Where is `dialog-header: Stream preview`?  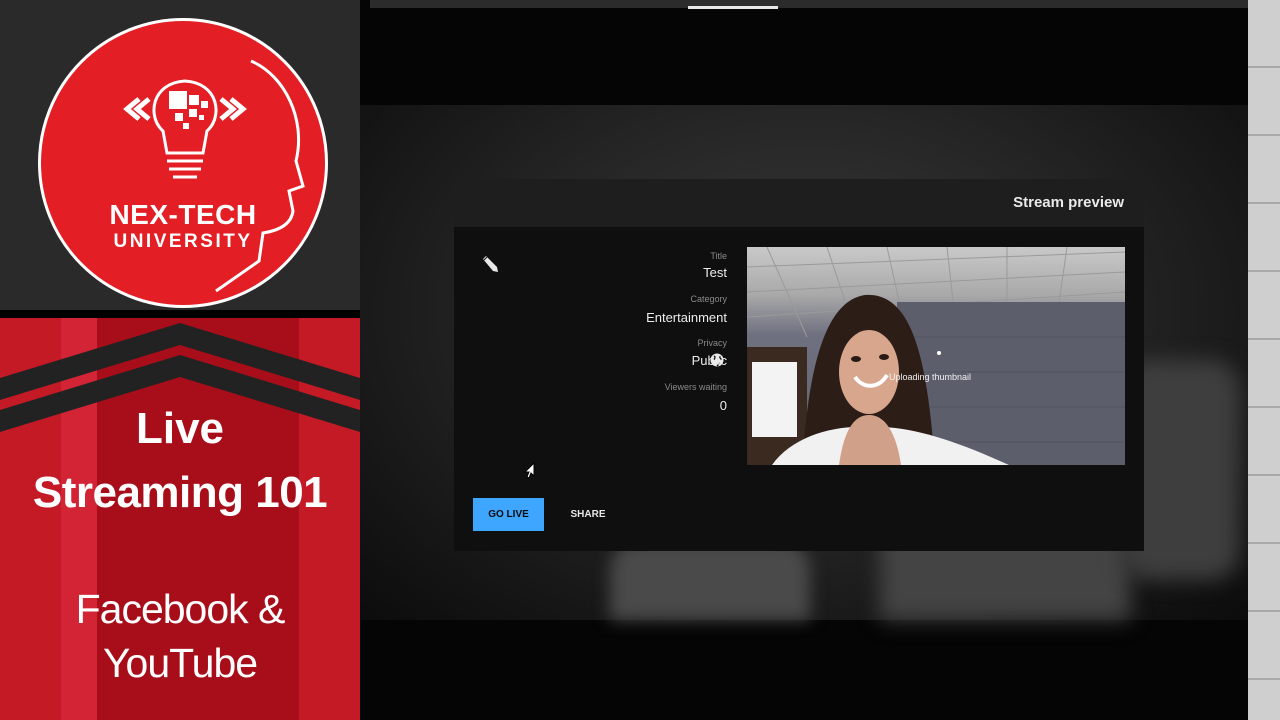
dialog-header: Stream preview is located at coordinates (799, 203).